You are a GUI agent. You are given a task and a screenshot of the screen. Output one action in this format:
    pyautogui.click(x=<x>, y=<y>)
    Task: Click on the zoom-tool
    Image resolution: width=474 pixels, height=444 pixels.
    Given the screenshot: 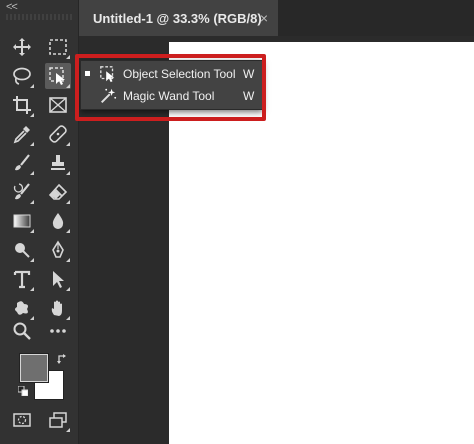 What is the action you would take?
    pyautogui.click(x=22, y=331)
    